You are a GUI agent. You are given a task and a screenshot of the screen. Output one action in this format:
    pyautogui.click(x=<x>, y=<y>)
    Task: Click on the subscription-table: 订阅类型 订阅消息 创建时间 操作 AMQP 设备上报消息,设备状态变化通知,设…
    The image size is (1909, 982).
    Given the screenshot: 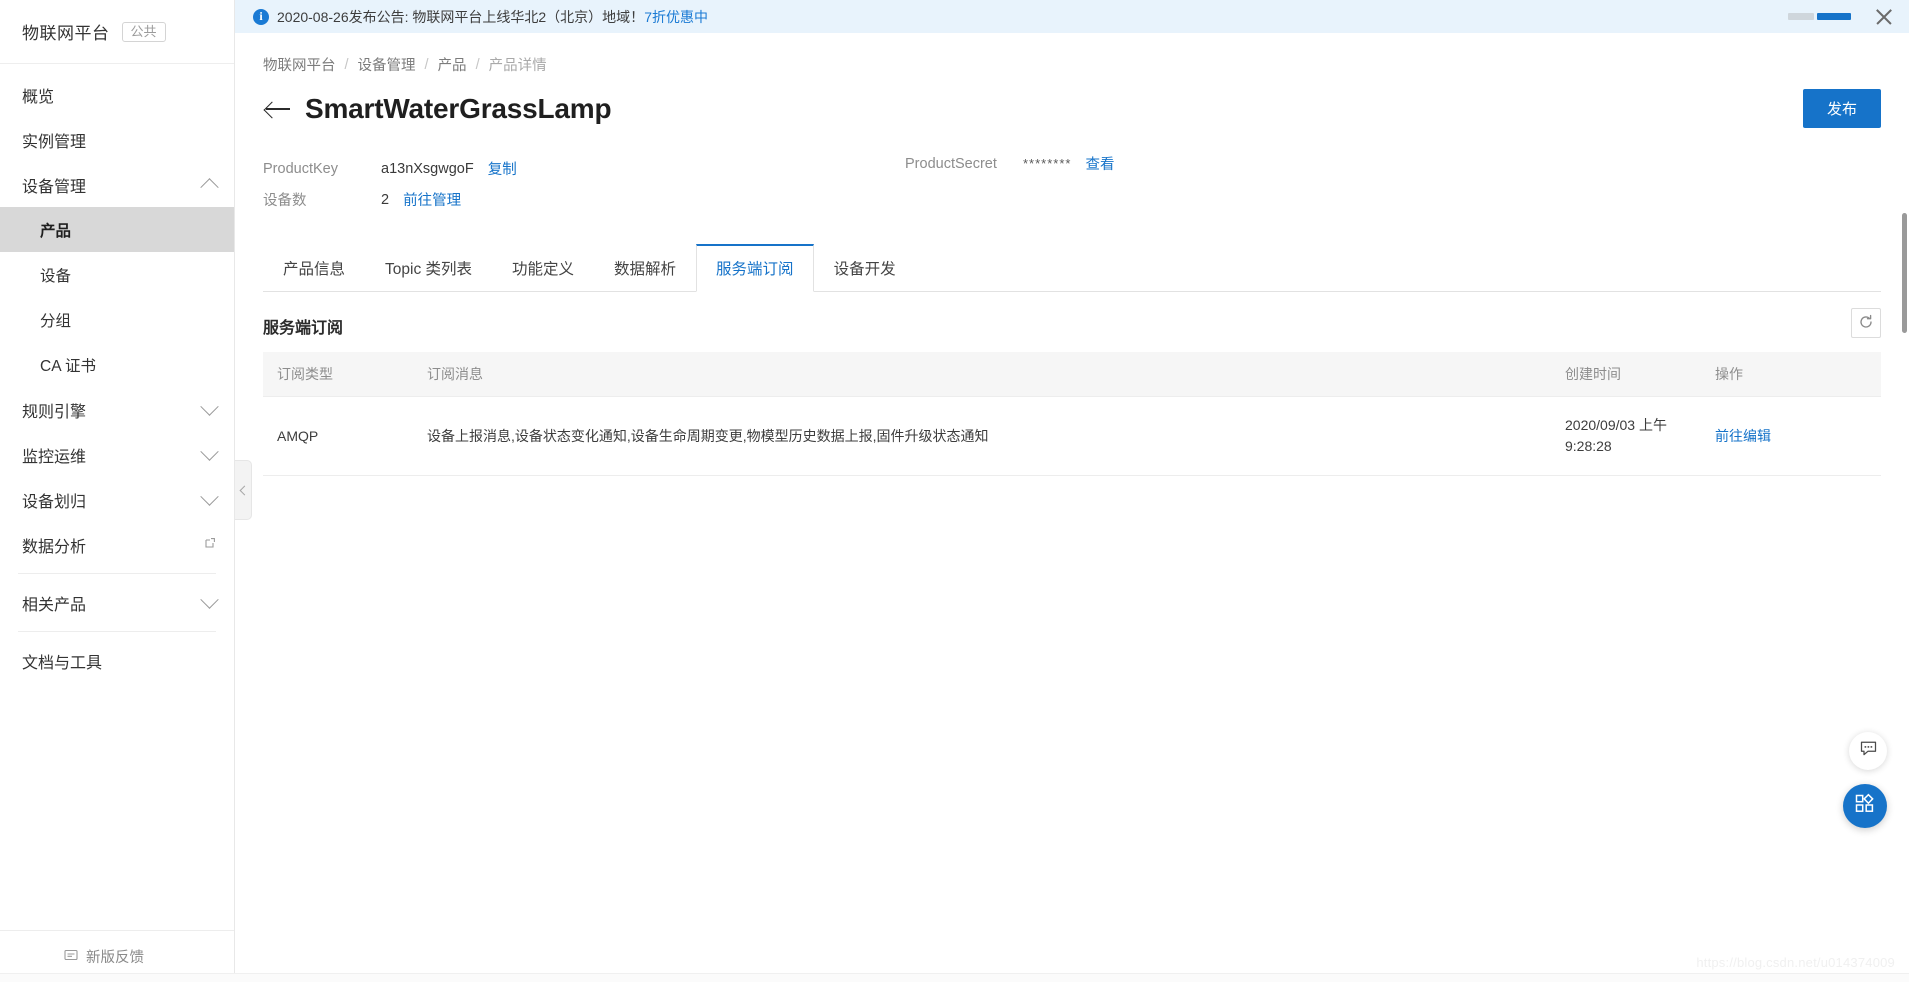 What is the action you would take?
    pyautogui.click(x=1072, y=414)
    